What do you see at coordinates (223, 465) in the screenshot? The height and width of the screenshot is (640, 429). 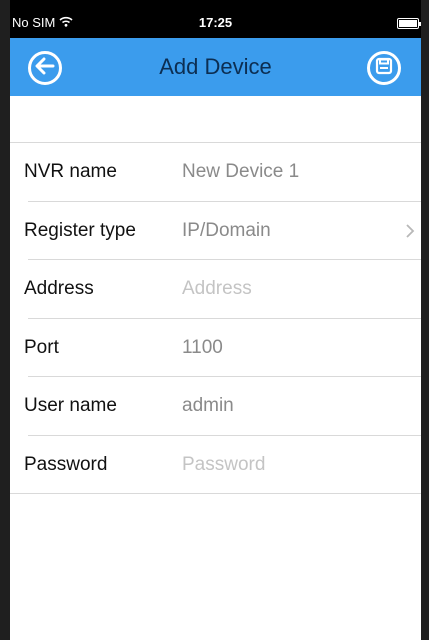 I see `password-field: Password` at bounding box center [223, 465].